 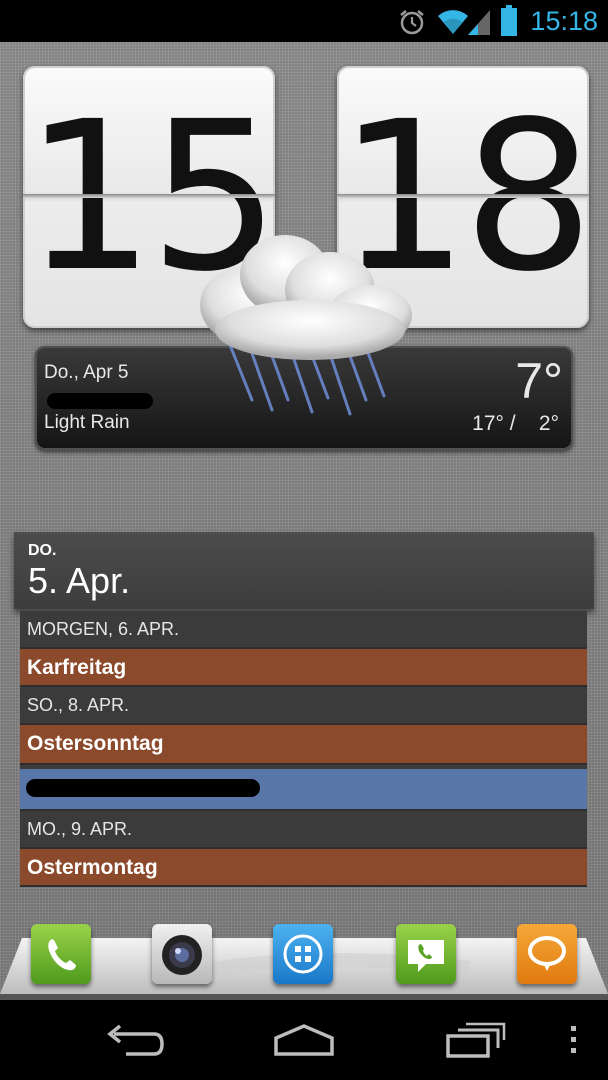 I want to click on event-title: Ostersonntag, so click(x=95, y=743).